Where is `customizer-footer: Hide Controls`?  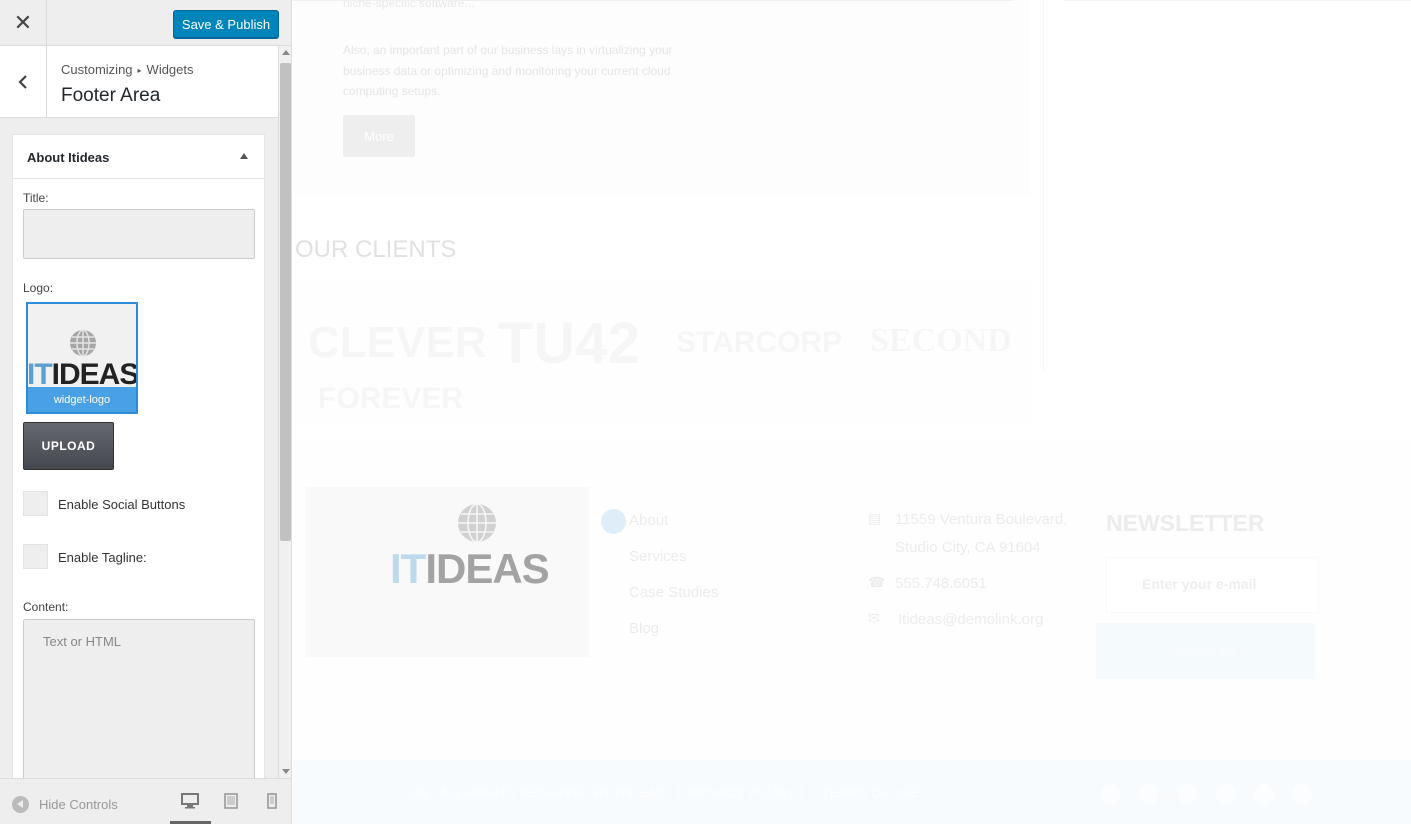
customizer-footer: Hide Controls is located at coordinates (145, 801).